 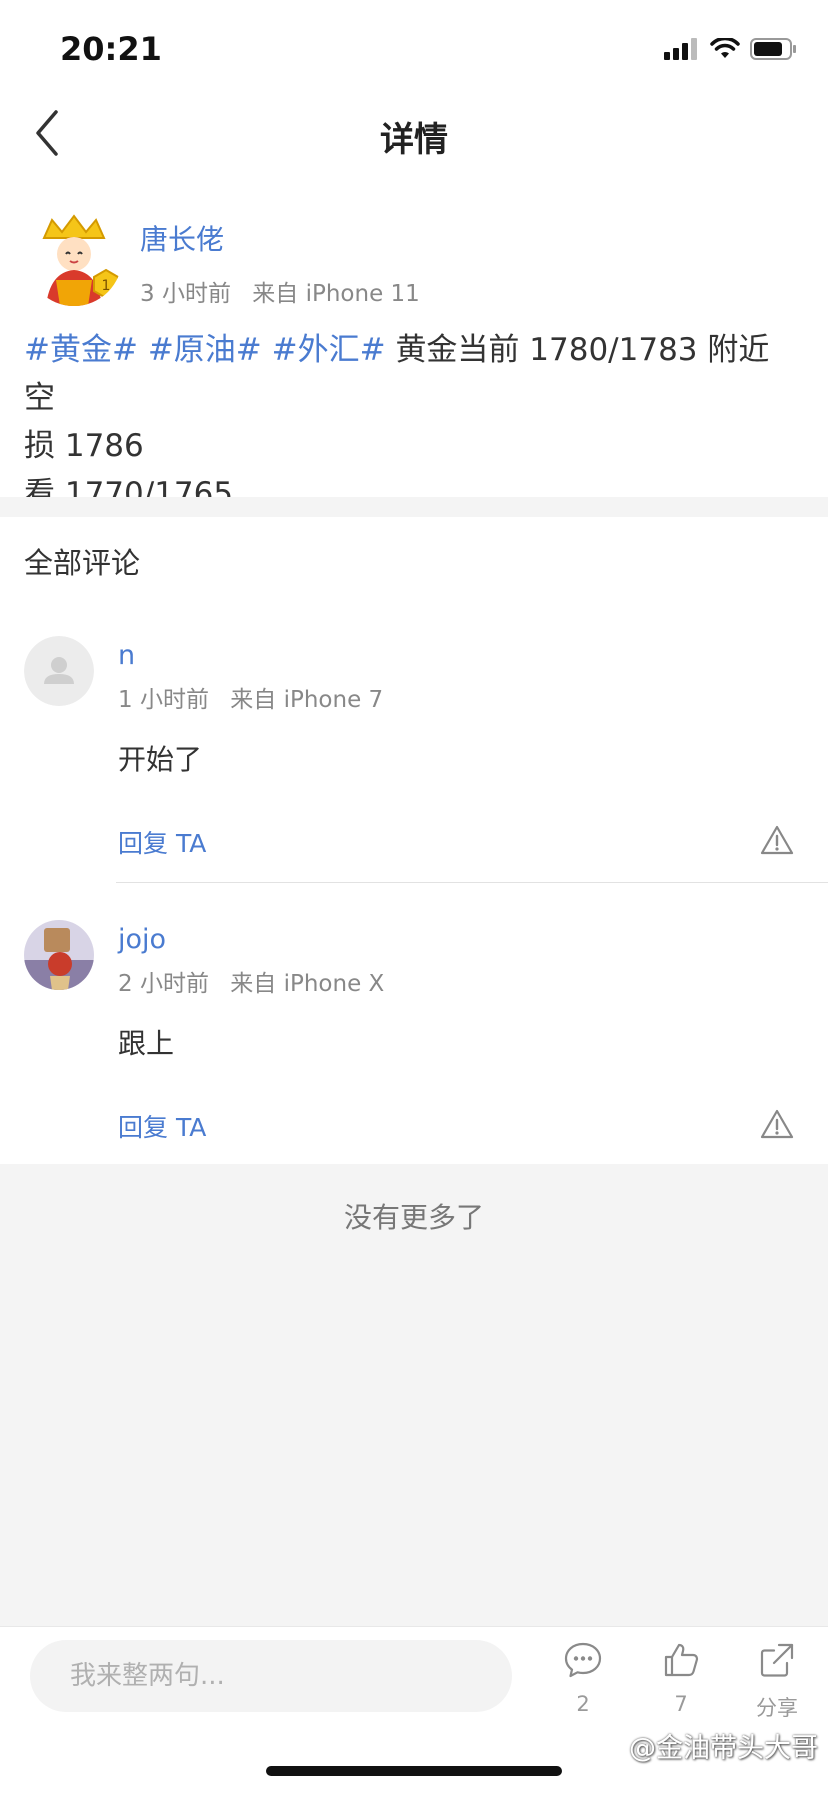 What do you see at coordinates (185, 294) in the screenshot?
I see `post-time: 3 小时前` at bounding box center [185, 294].